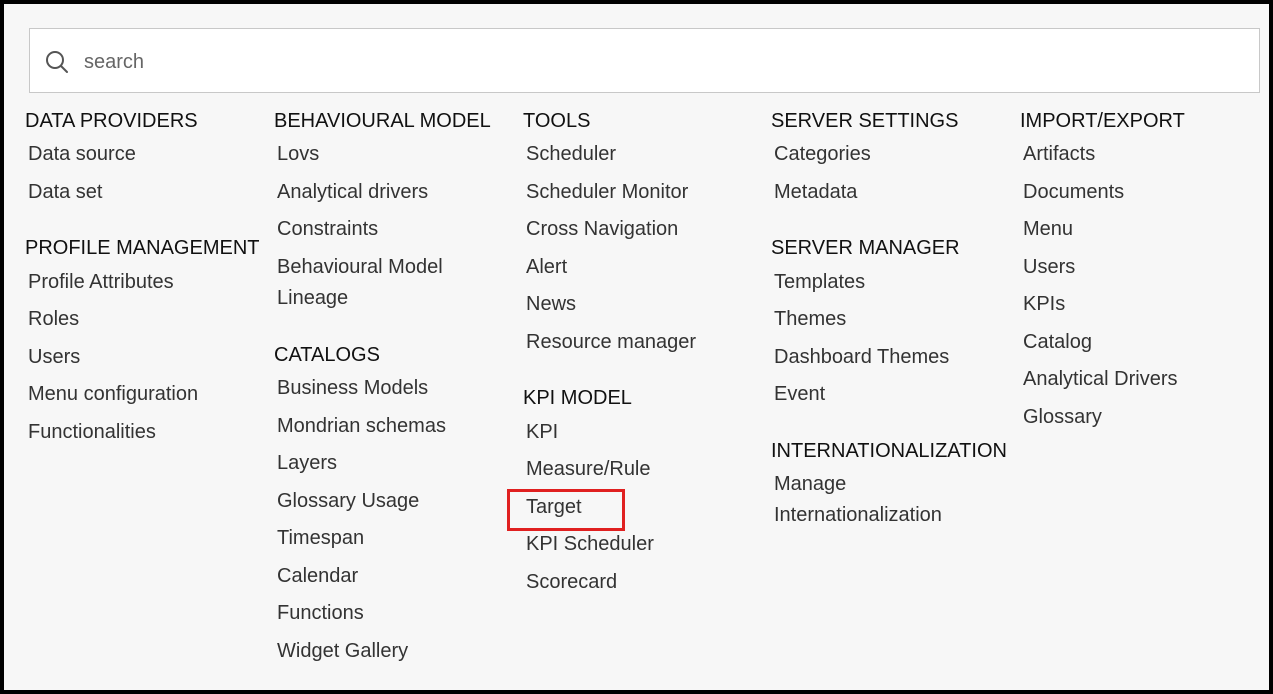 The height and width of the screenshot is (694, 1273). What do you see at coordinates (372, 283) in the screenshot?
I see `menu-item-behavioural-model-lineage: Behavioural Model Lineage` at bounding box center [372, 283].